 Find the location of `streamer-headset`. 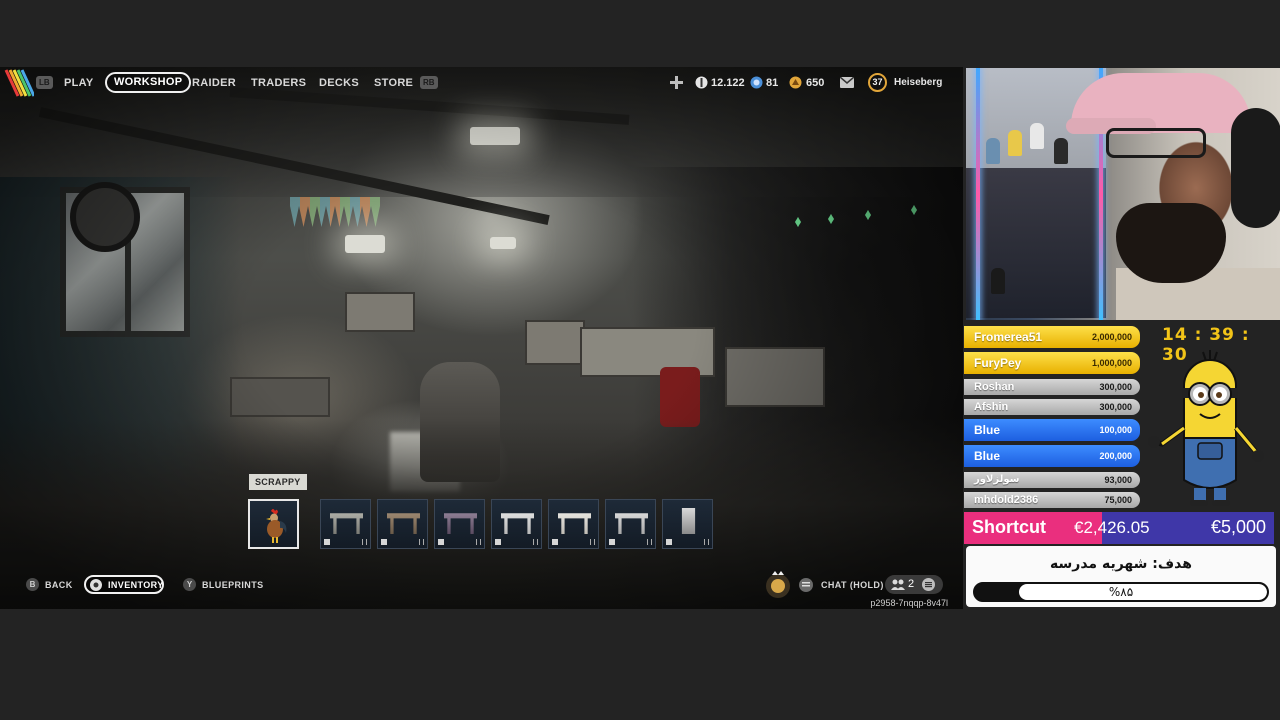

streamer-headset is located at coordinates (1255, 168).